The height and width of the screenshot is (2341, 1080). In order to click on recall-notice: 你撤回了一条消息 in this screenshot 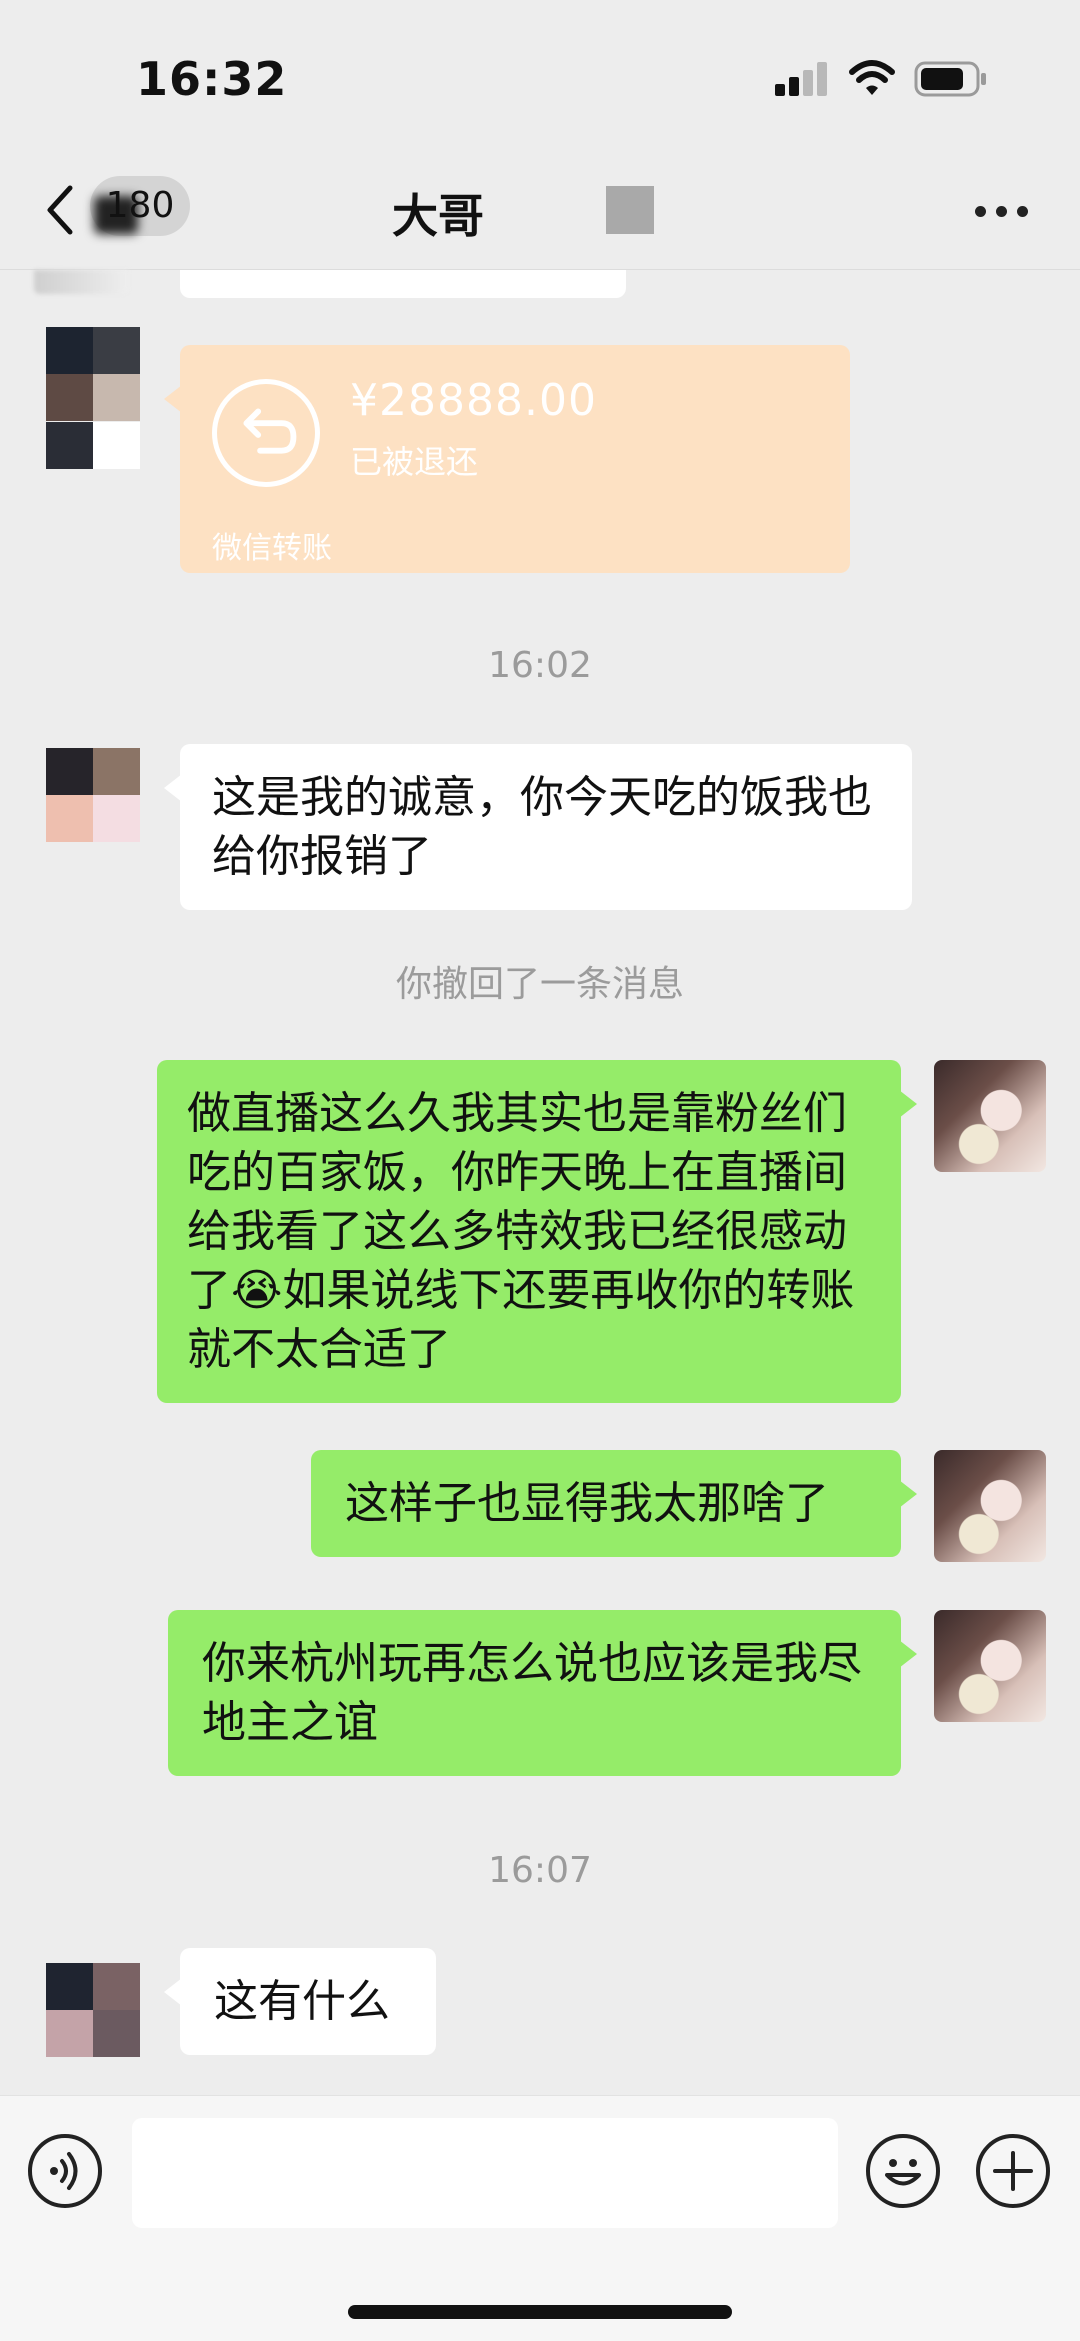, I will do `click(539, 984)`.